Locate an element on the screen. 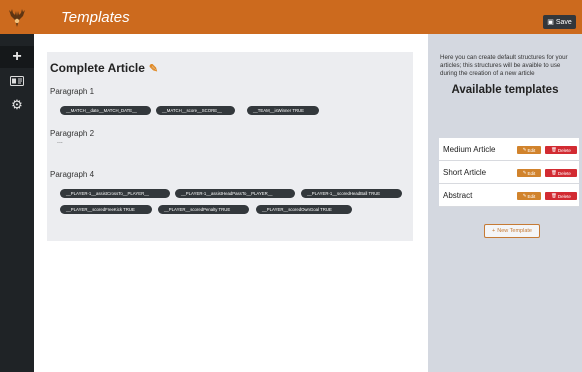 Image resolution: width=582 pixels, height=372 pixels. save-button: ▣ Save is located at coordinates (559, 22).